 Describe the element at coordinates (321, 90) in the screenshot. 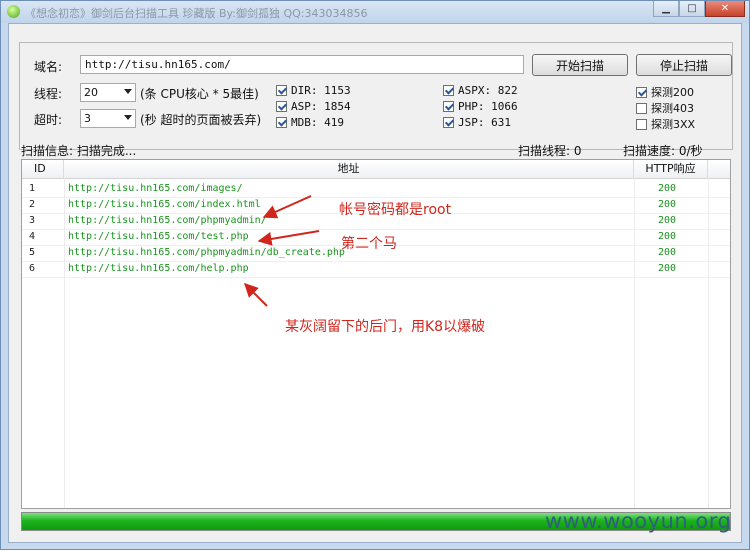

I see `dict-label: DIR: 1153` at that location.